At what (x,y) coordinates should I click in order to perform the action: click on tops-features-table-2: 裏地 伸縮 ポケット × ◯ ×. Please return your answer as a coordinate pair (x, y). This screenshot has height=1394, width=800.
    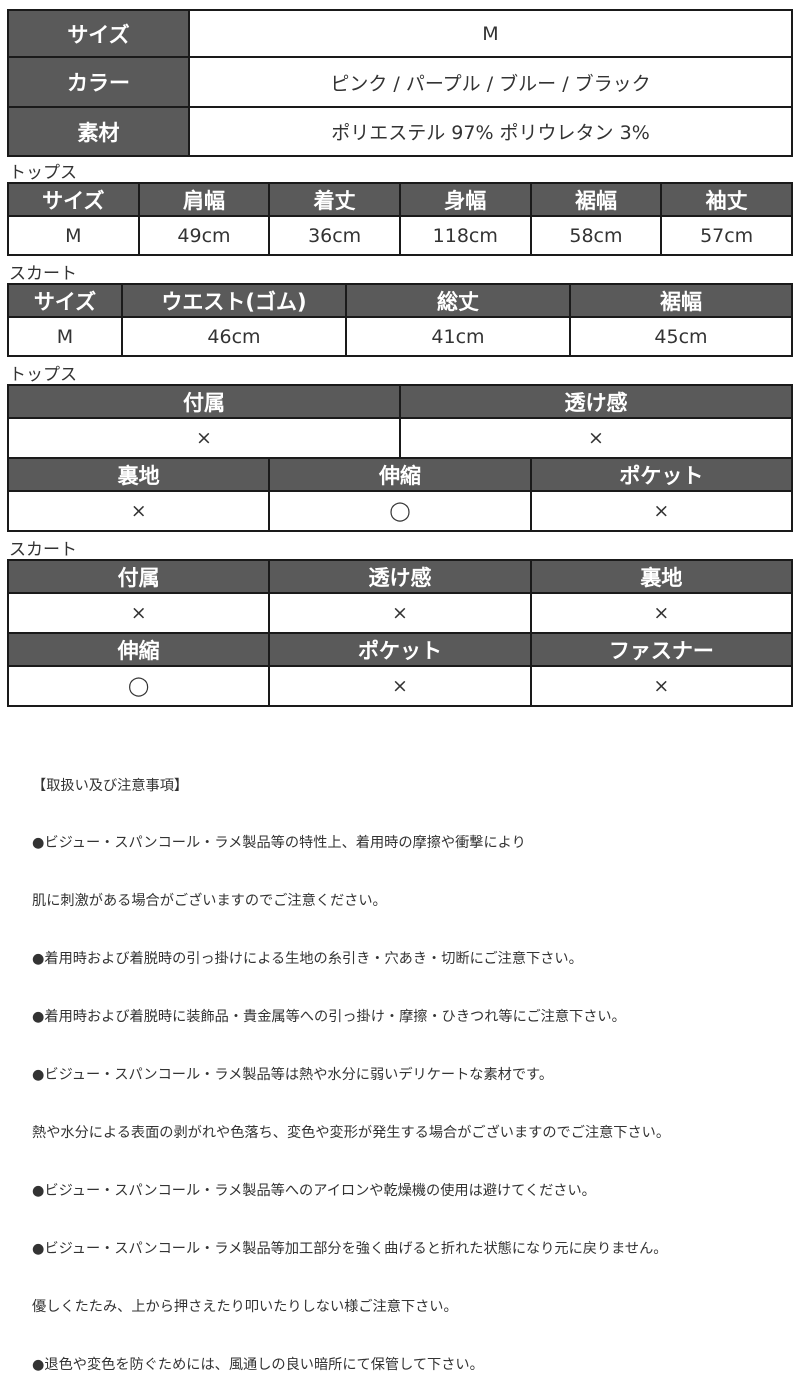
    Looking at the image, I should click on (400, 494).